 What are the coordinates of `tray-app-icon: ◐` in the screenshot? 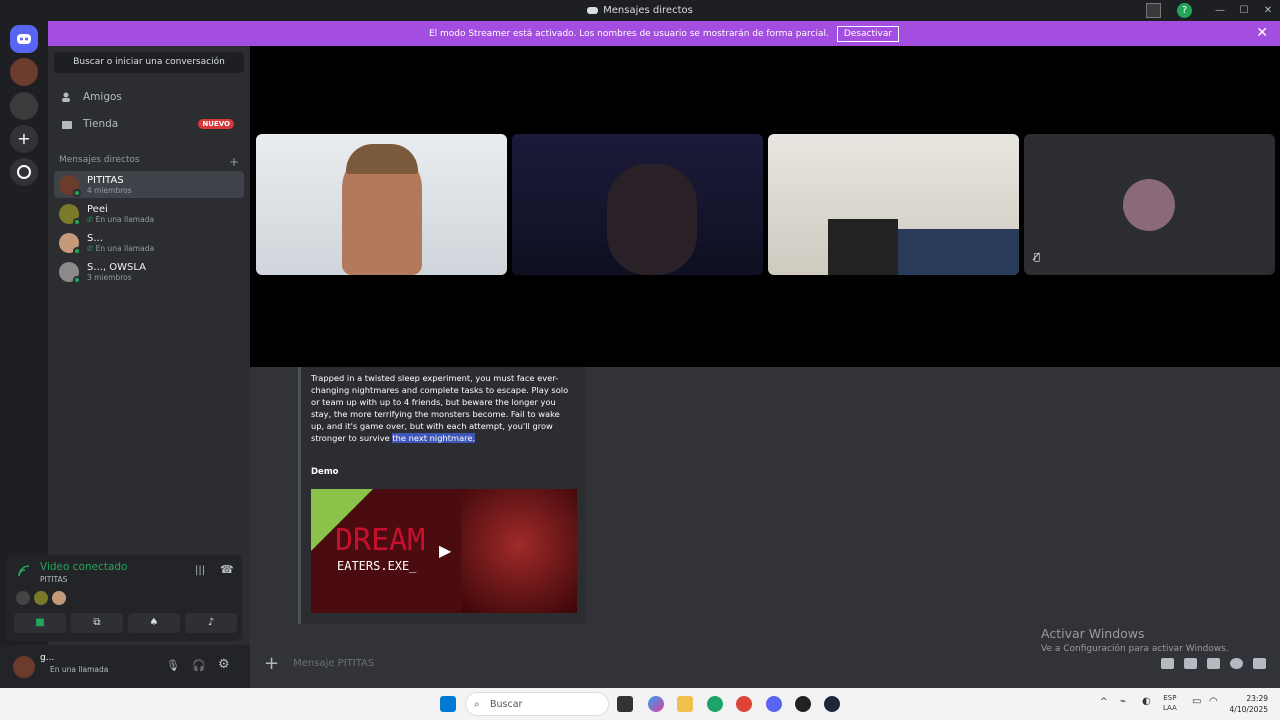 It's located at (1146, 701).